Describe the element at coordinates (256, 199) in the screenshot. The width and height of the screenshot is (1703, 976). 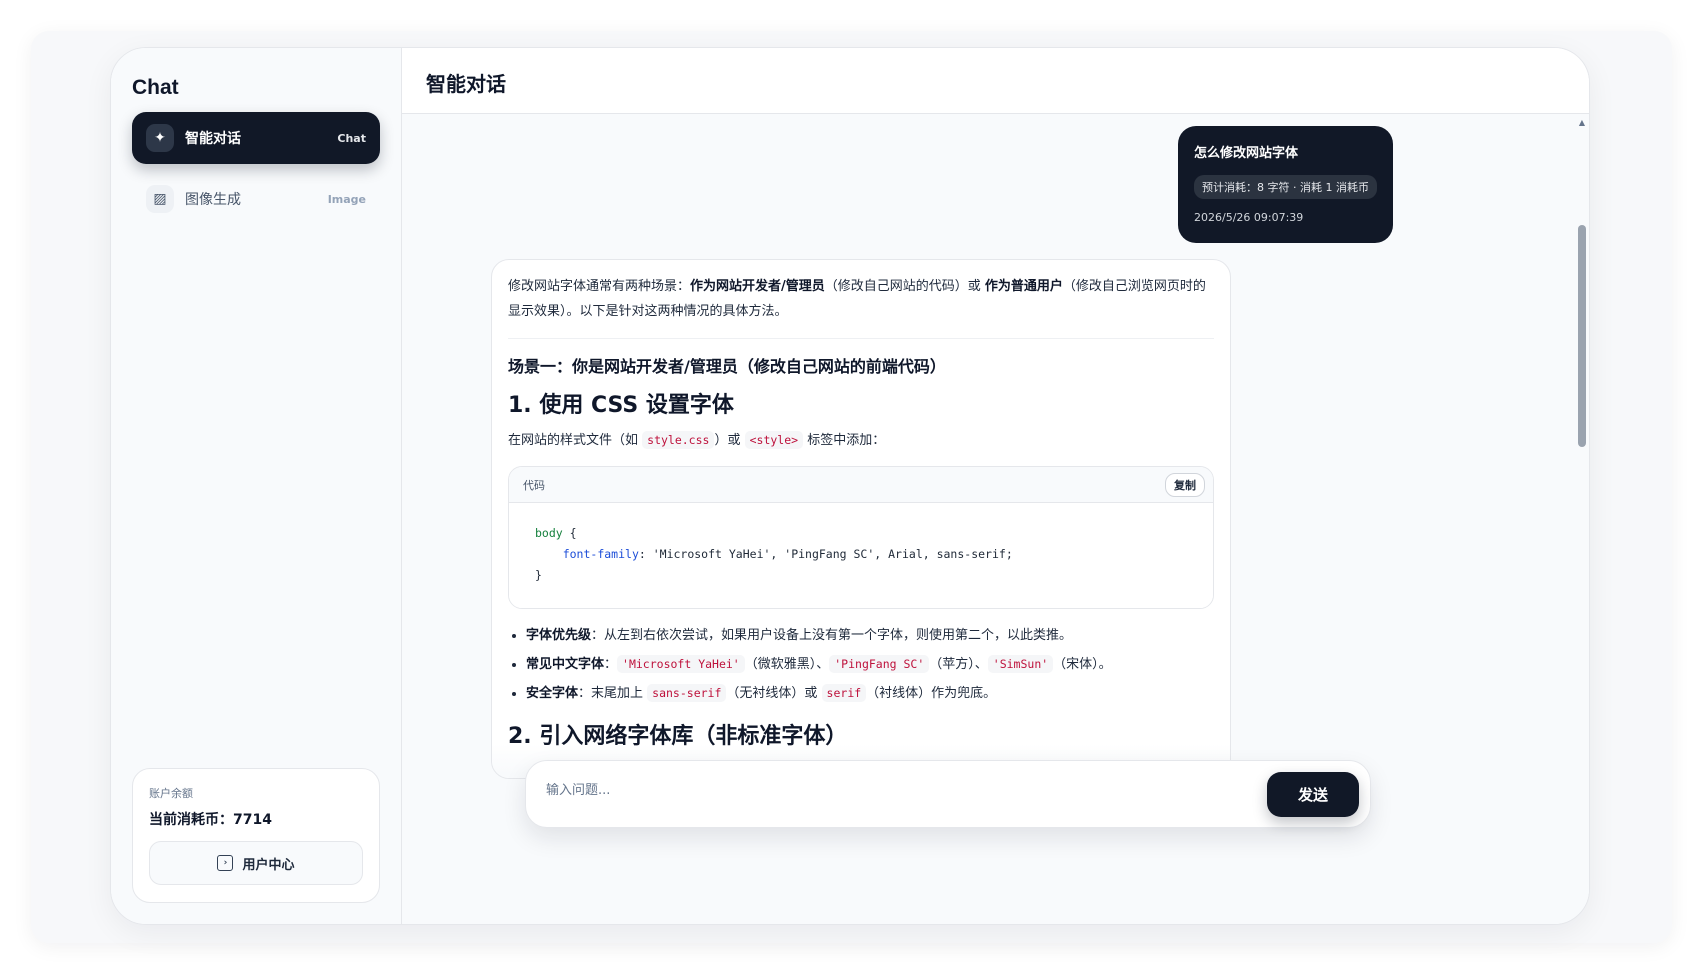
I see `sidebar-item-image: ▨ 图像生成 Image` at that location.